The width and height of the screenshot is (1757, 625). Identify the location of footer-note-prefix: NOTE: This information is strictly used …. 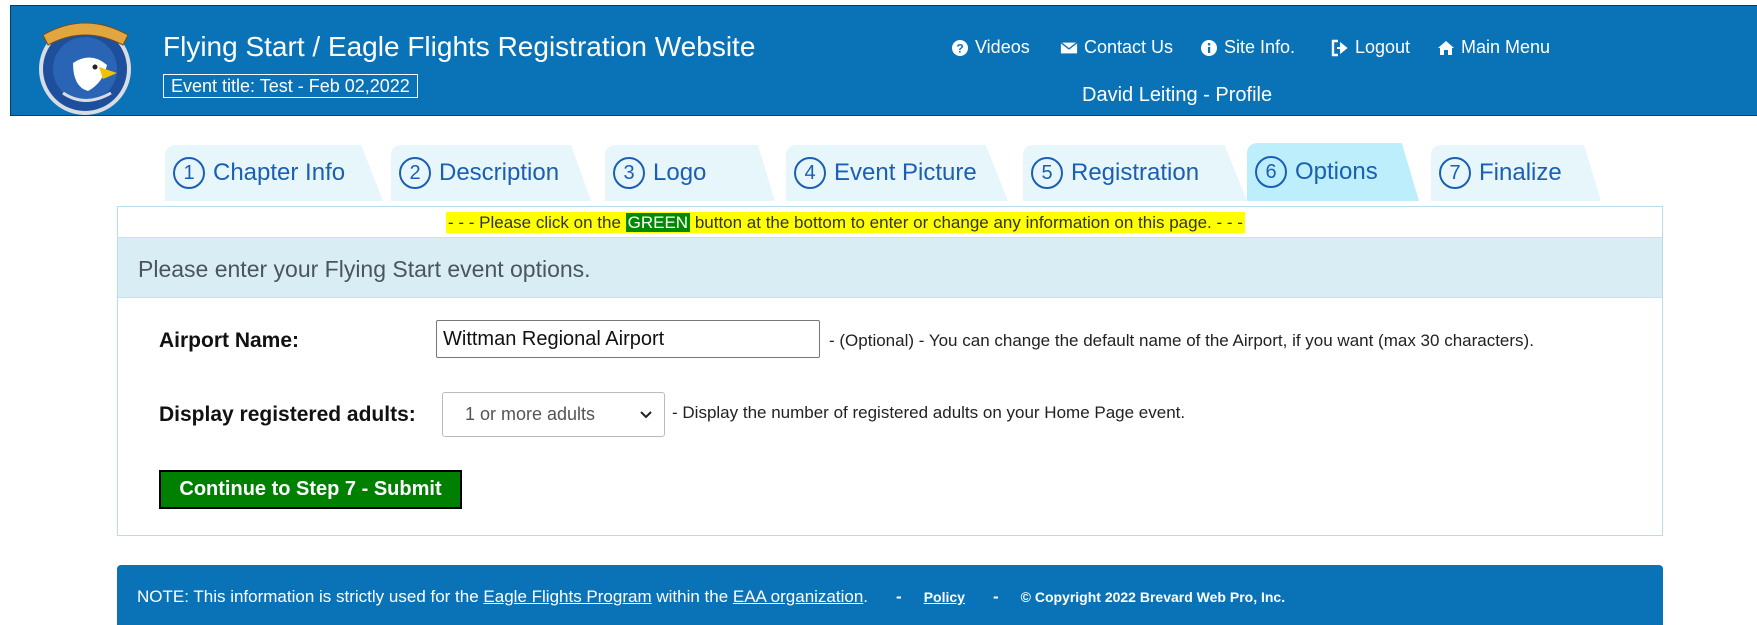
(310, 596).